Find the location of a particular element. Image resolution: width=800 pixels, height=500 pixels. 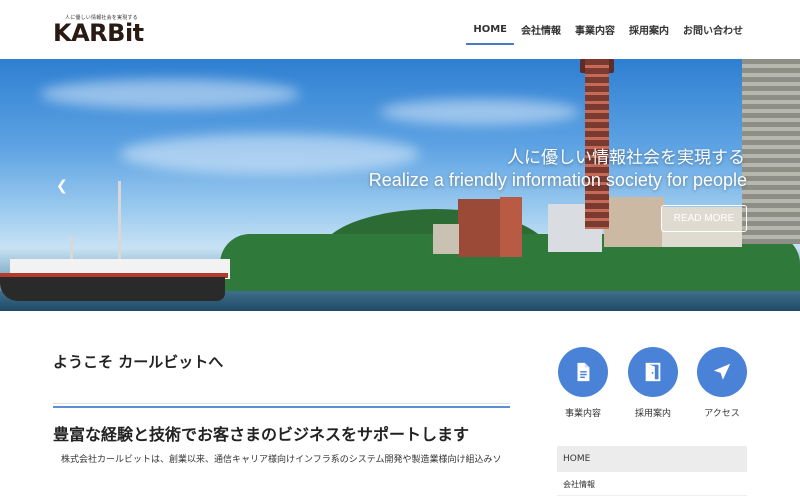

logo-text: KARBit is located at coordinates (98, 33).